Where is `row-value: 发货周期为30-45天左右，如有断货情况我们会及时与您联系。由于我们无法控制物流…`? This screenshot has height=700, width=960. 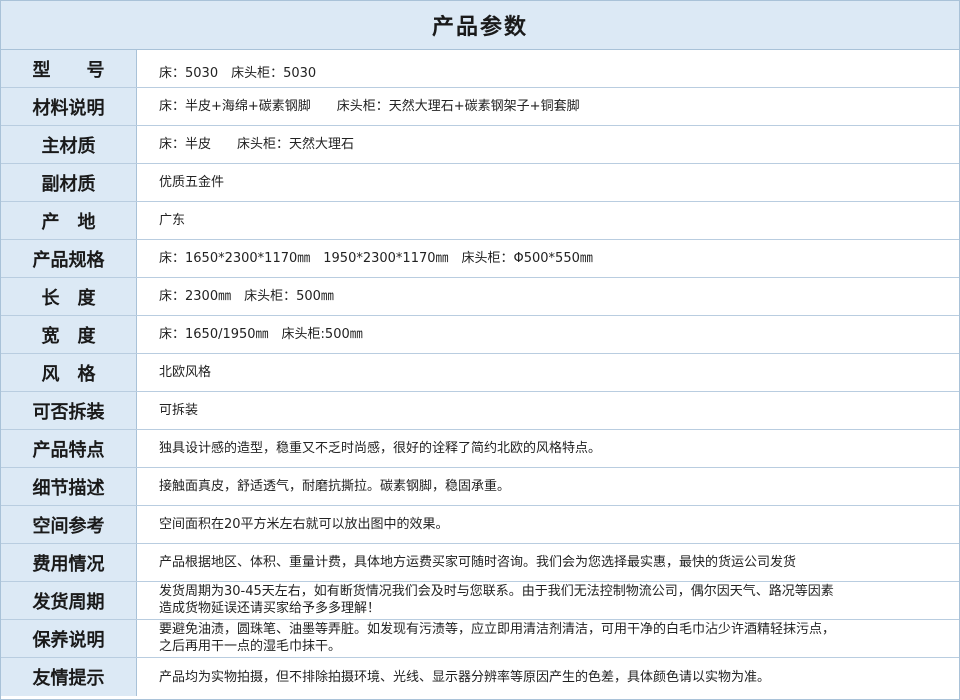 row-value: 发货周期为30-45天左右，如有断货情况我们会及时与您联系。由于我们无法控制物流… is located at coordinates (496, 600).